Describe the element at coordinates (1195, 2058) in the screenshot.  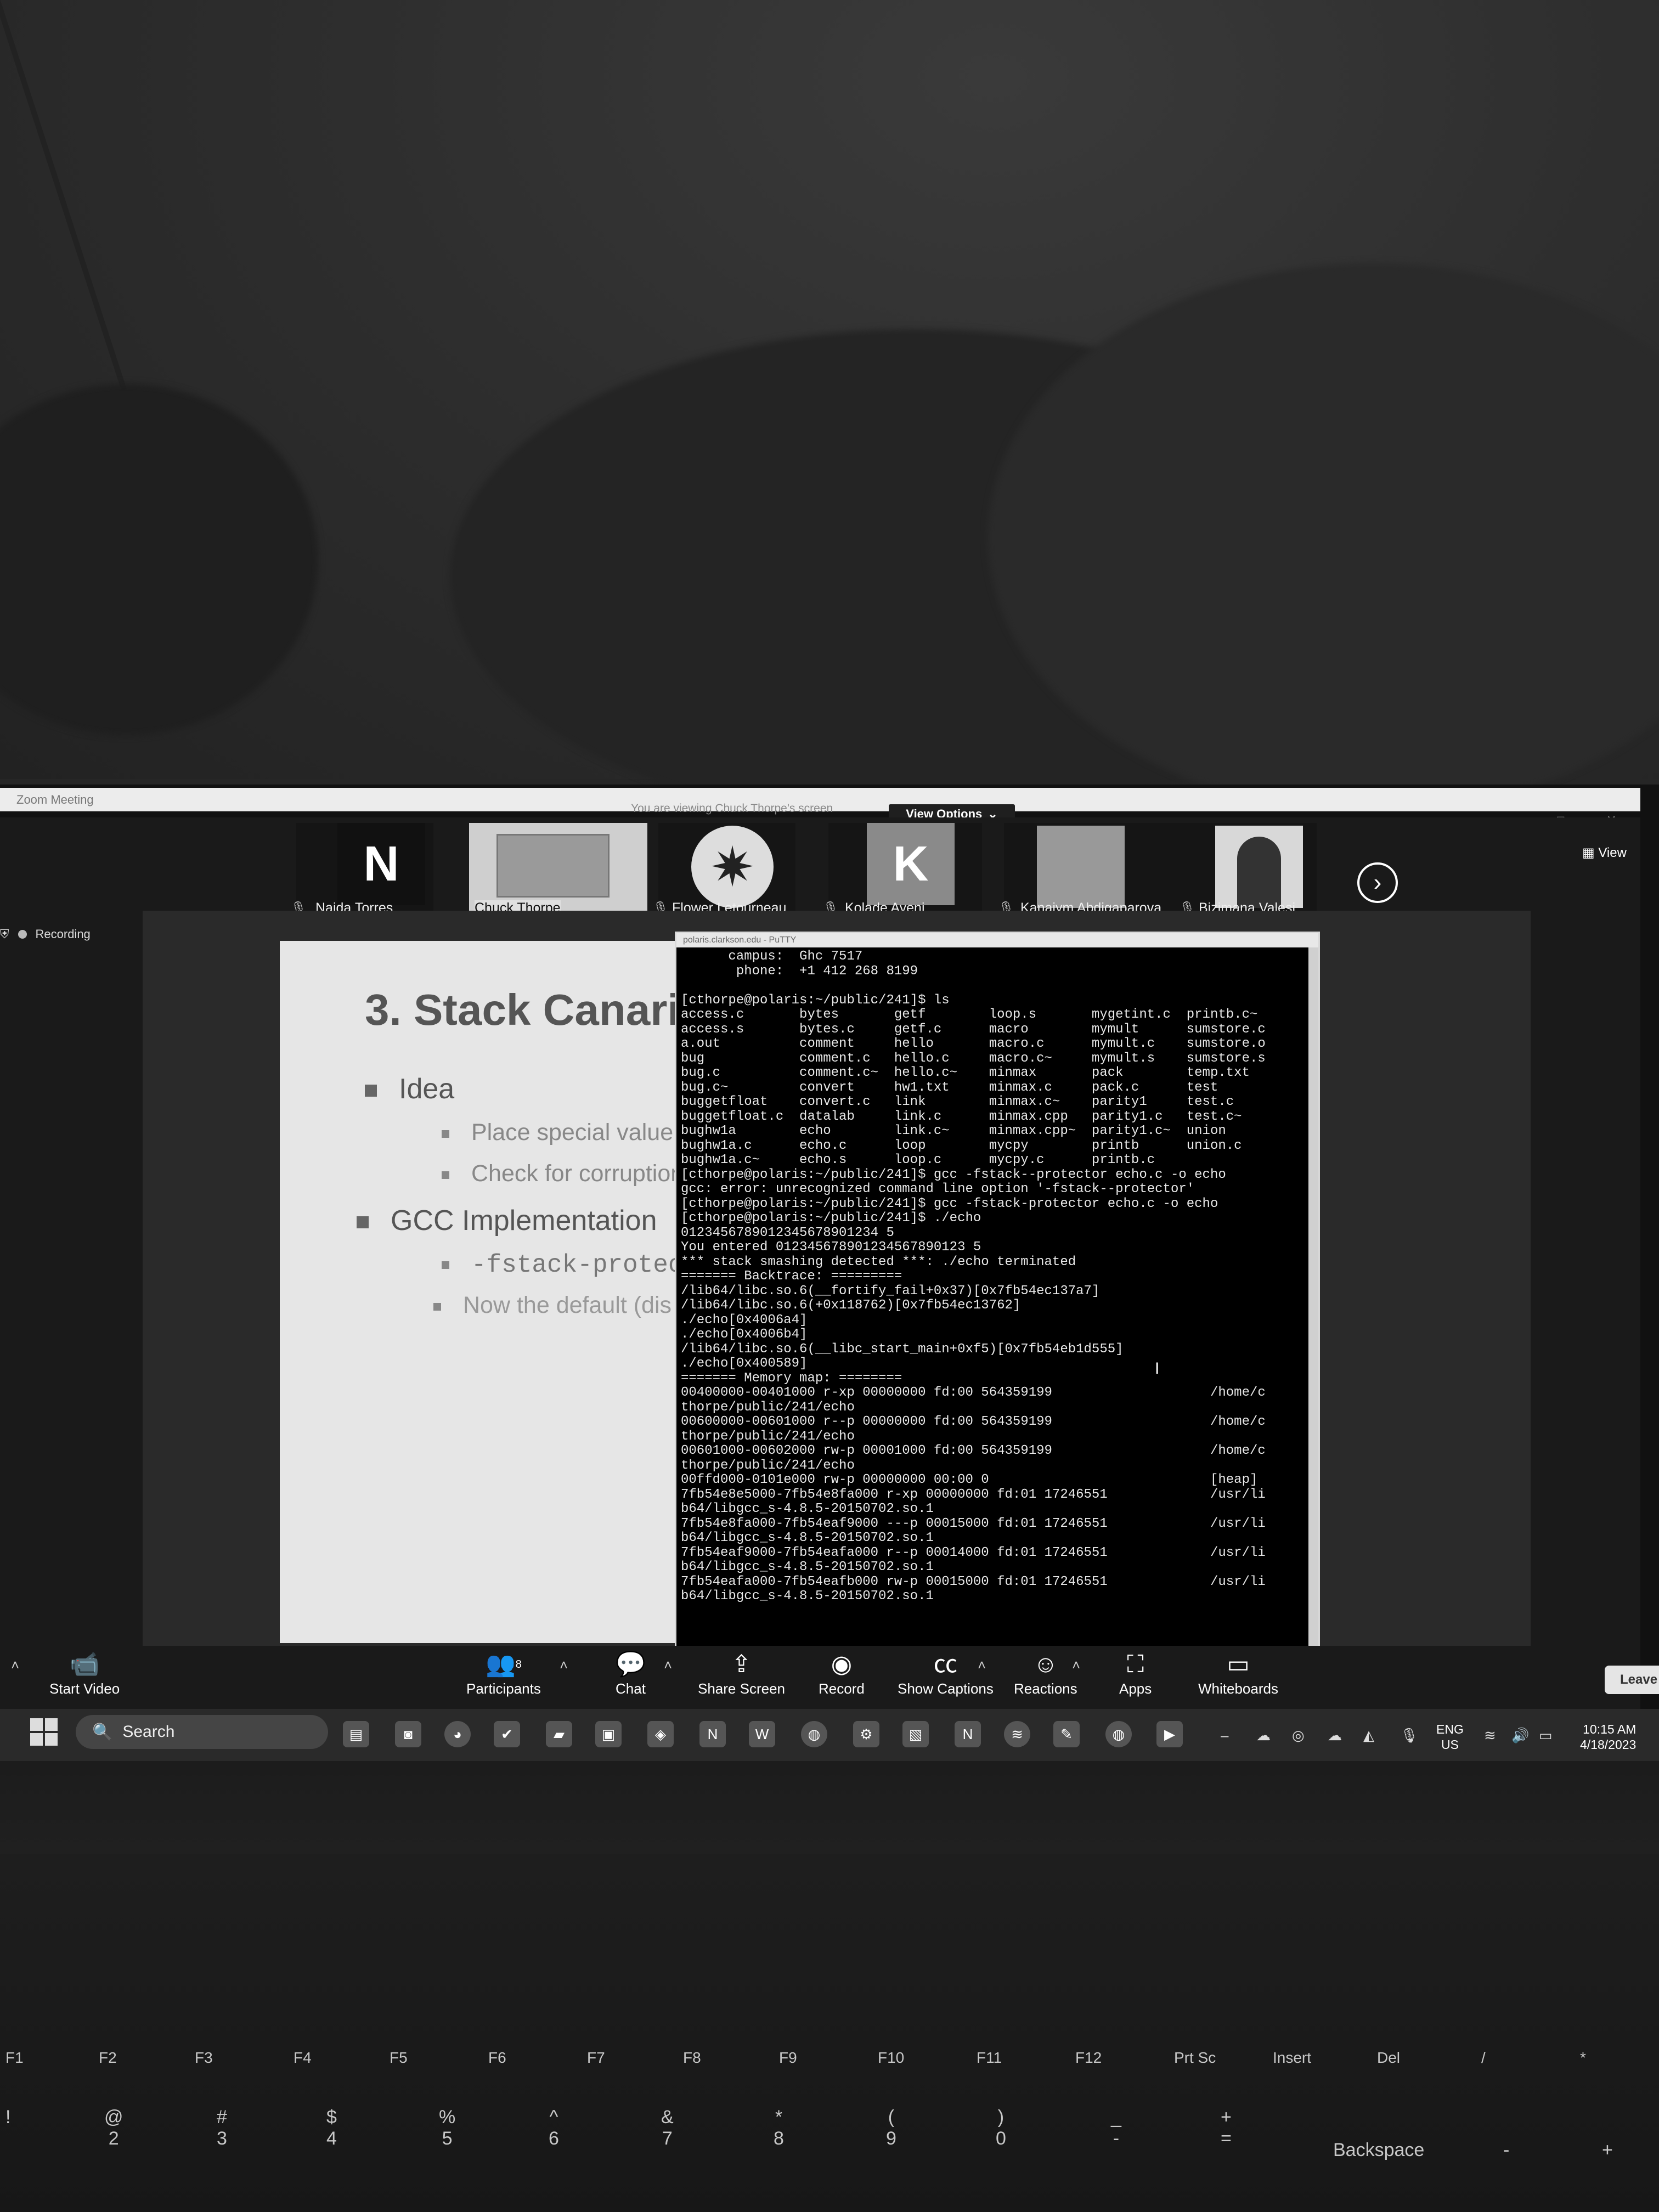
I see `key-prt-sc: Prt Sc` at that location.